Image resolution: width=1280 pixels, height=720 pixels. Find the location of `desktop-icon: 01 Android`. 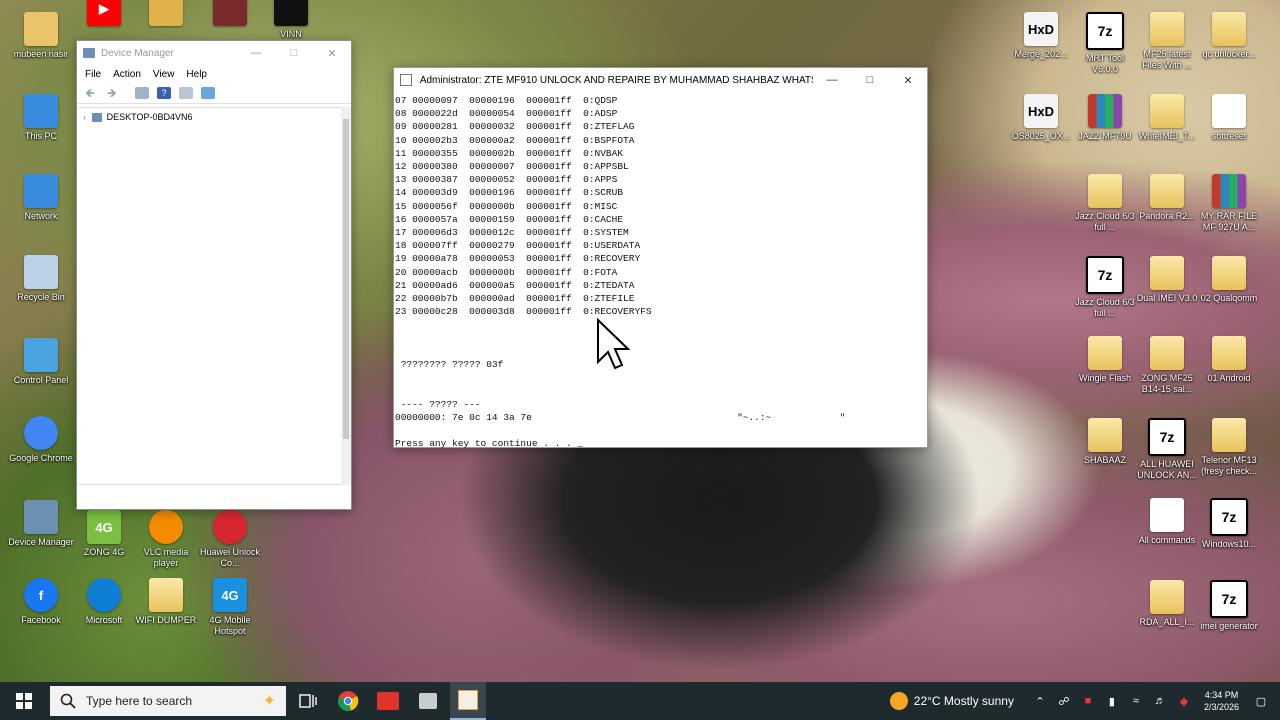

desktop-icon: 01 Android is located at coordinates (1229, 360).